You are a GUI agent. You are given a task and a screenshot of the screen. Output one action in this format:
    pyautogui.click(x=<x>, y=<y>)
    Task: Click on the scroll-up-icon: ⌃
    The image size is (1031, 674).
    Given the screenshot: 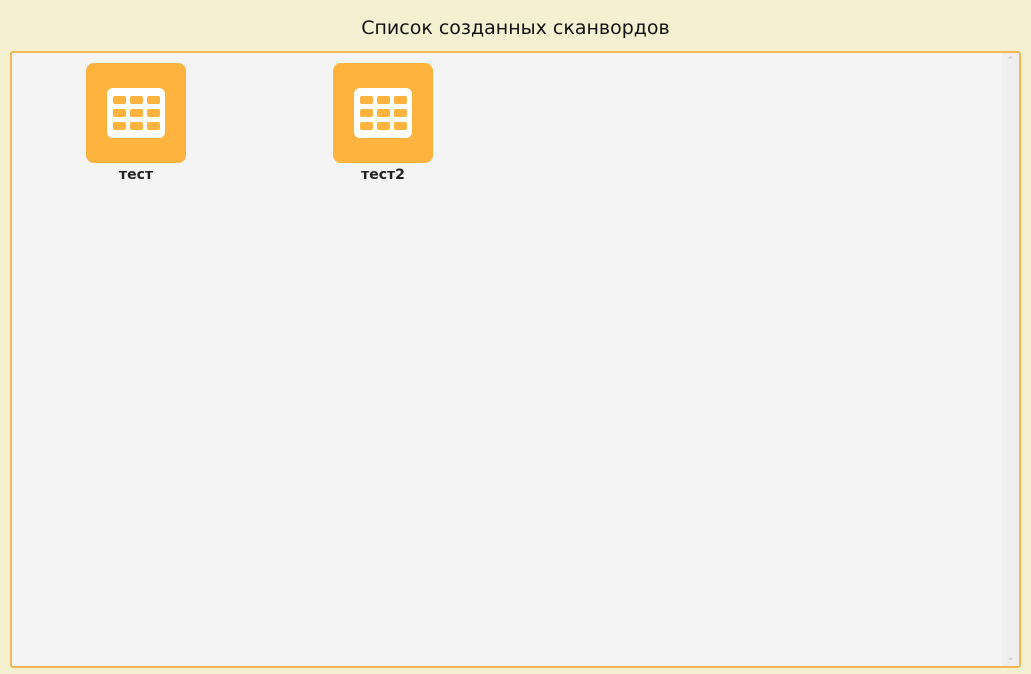 What is the action you would take?
    pyautogui.click(x=1010, y=61)
    